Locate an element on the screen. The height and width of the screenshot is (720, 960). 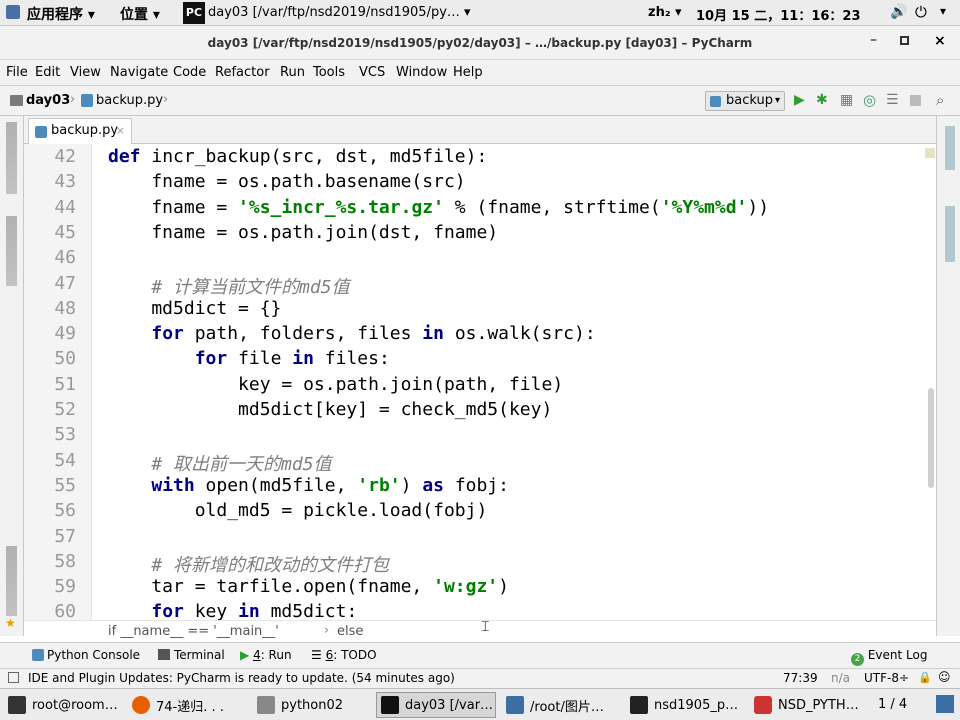
menu-edit: Edit is located at coordinates (47, 72).